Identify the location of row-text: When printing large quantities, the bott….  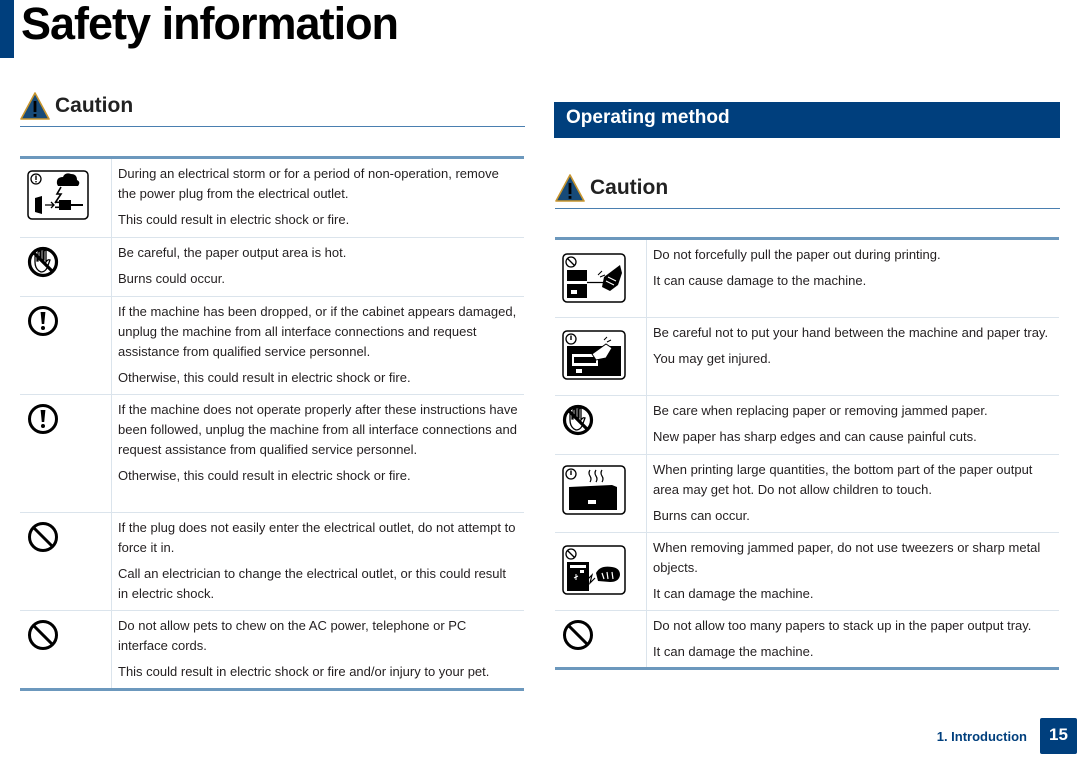
(853, 493).